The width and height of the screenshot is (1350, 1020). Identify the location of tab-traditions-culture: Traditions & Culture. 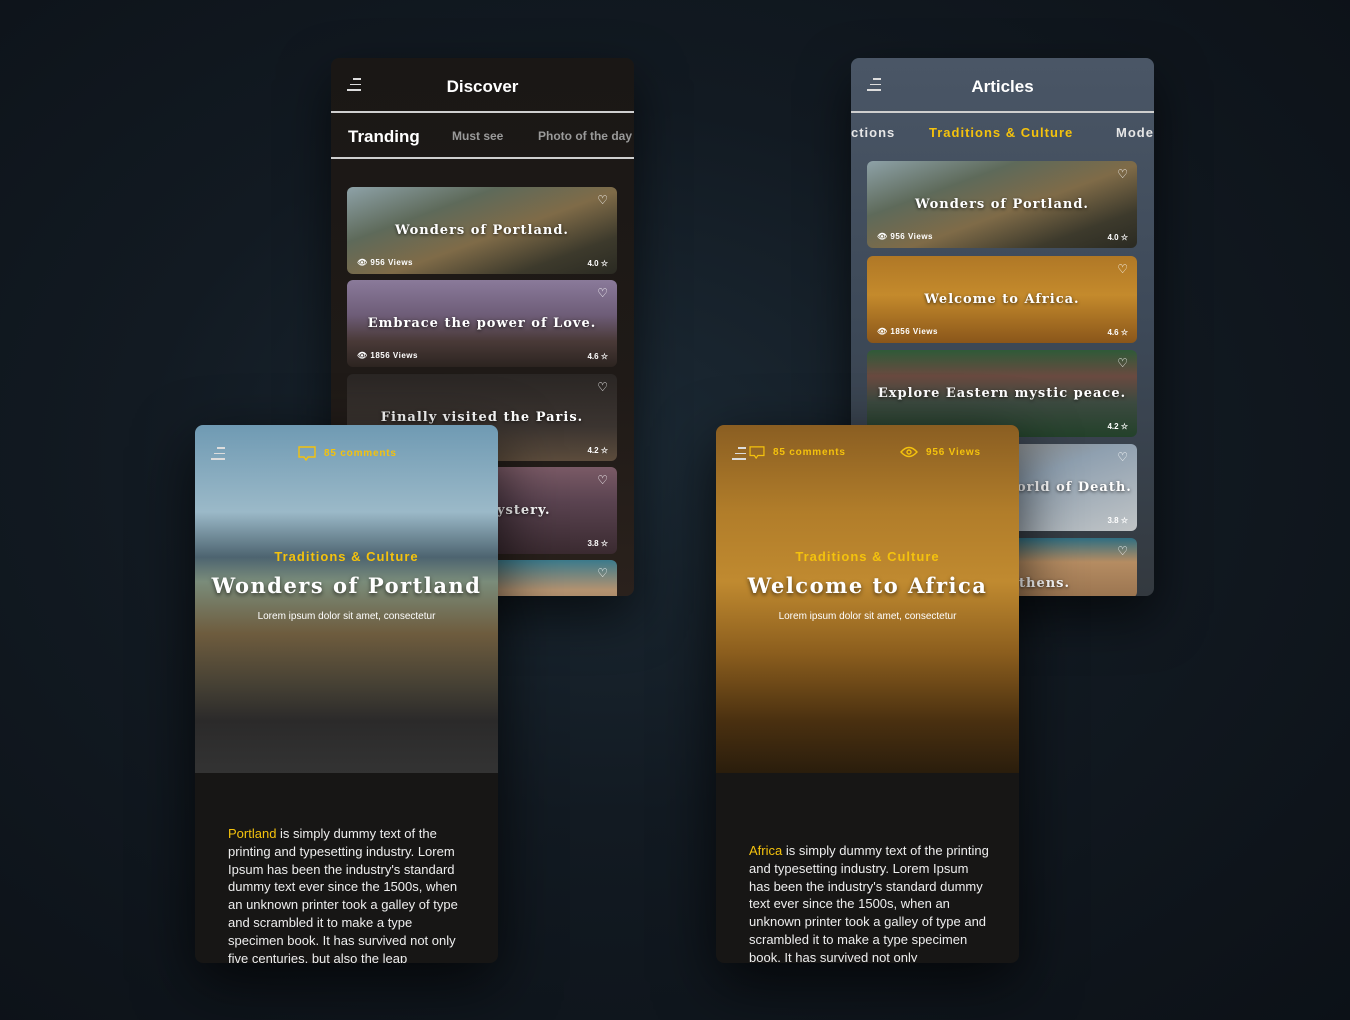
(1001, 132).